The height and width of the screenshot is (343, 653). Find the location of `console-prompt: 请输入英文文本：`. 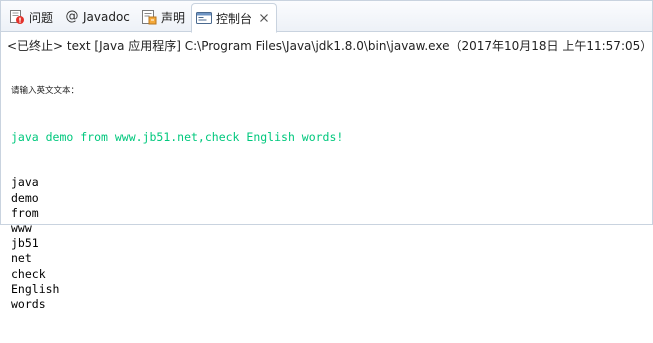

console-prompt: 请输入英文文本： is located at coordinates (45, 91).